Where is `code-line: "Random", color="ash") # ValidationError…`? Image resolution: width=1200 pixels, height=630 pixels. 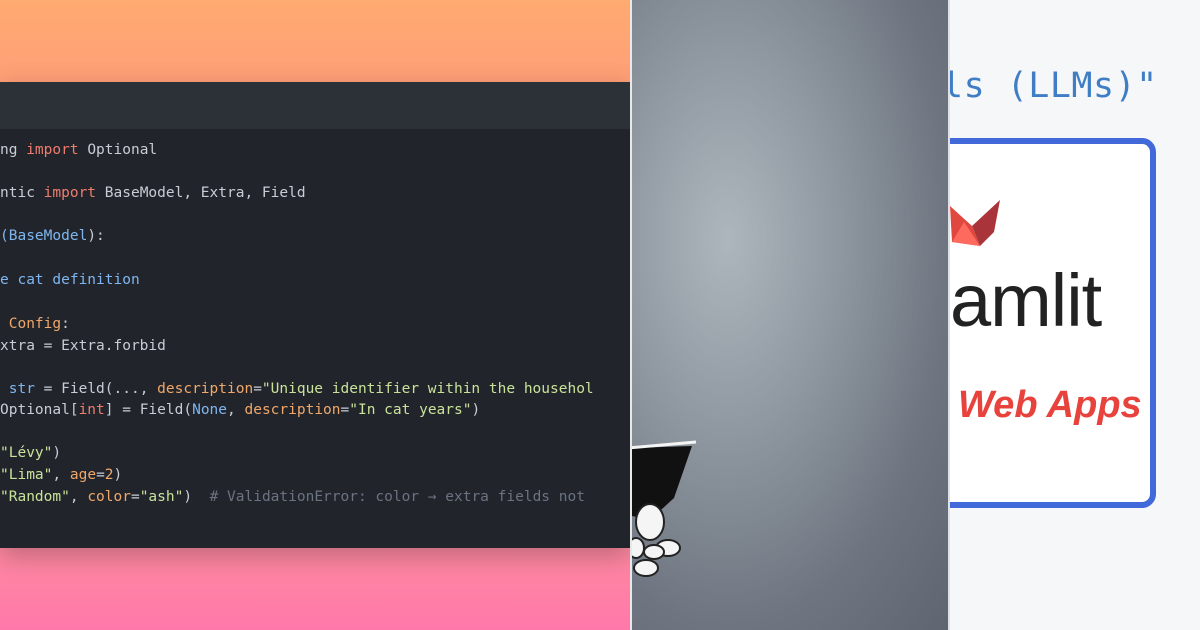 code-line: "Random", color="ash") # ValidationError… is located at coordinates (292, 497).